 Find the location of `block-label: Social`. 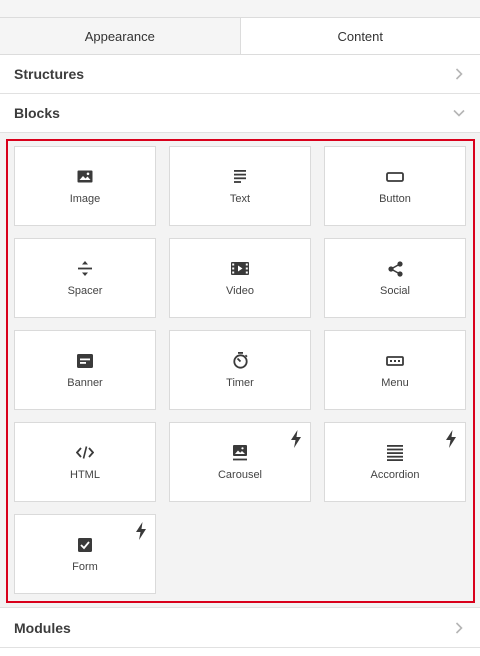

block-label: Social is located at coordinates (395, 290).